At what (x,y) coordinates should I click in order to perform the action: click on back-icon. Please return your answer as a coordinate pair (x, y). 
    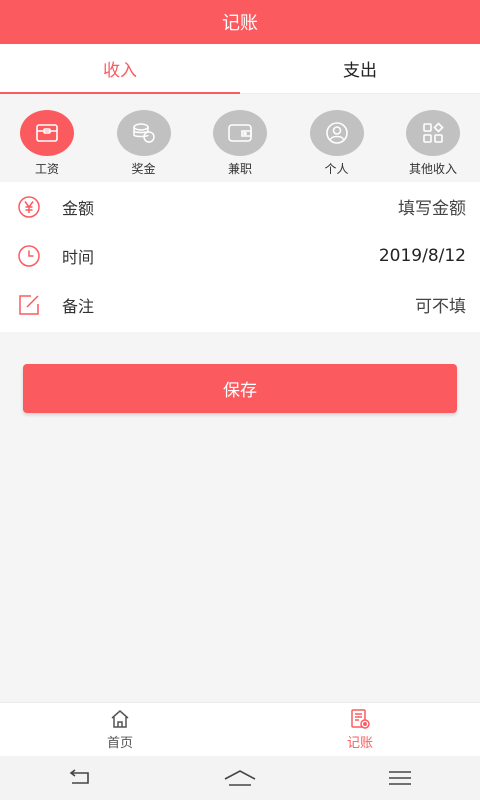
    Looking at the image, I should click on (80, 778).